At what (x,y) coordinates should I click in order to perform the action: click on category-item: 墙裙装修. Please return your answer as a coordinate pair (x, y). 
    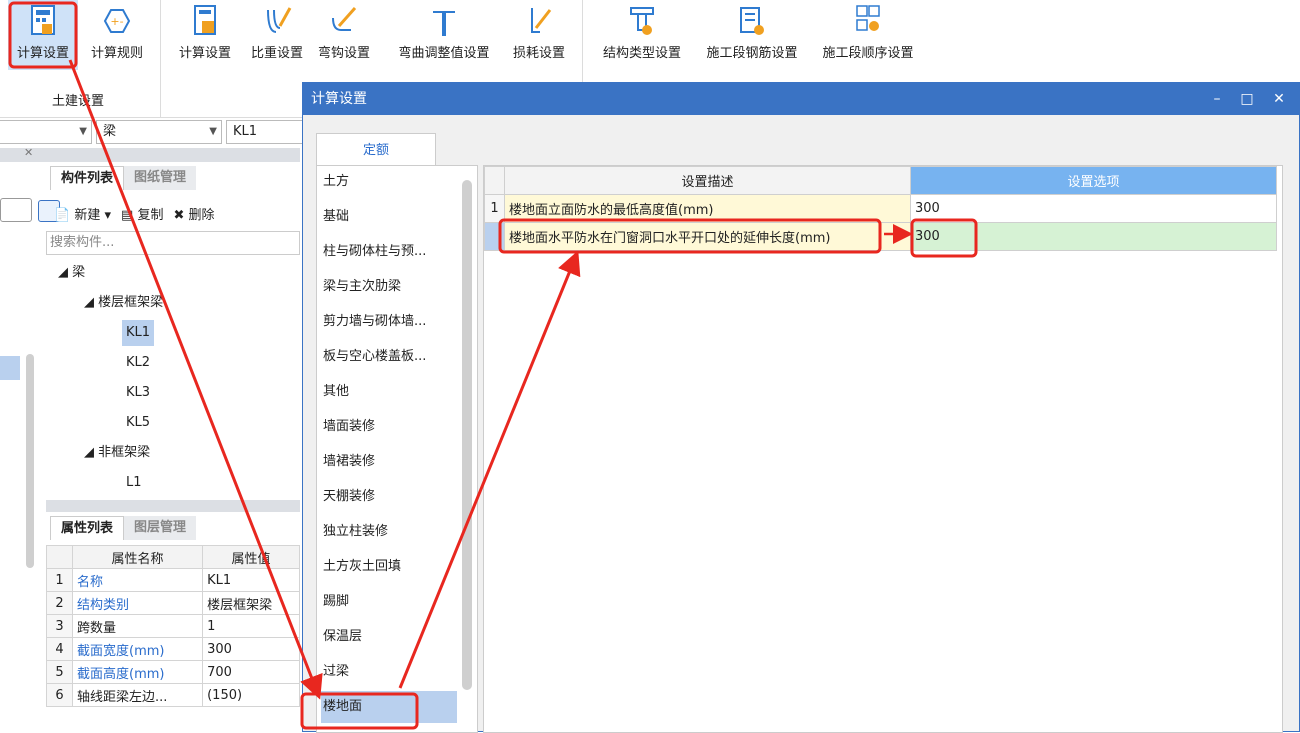
    Looking at the image, I should click on (389, 462).